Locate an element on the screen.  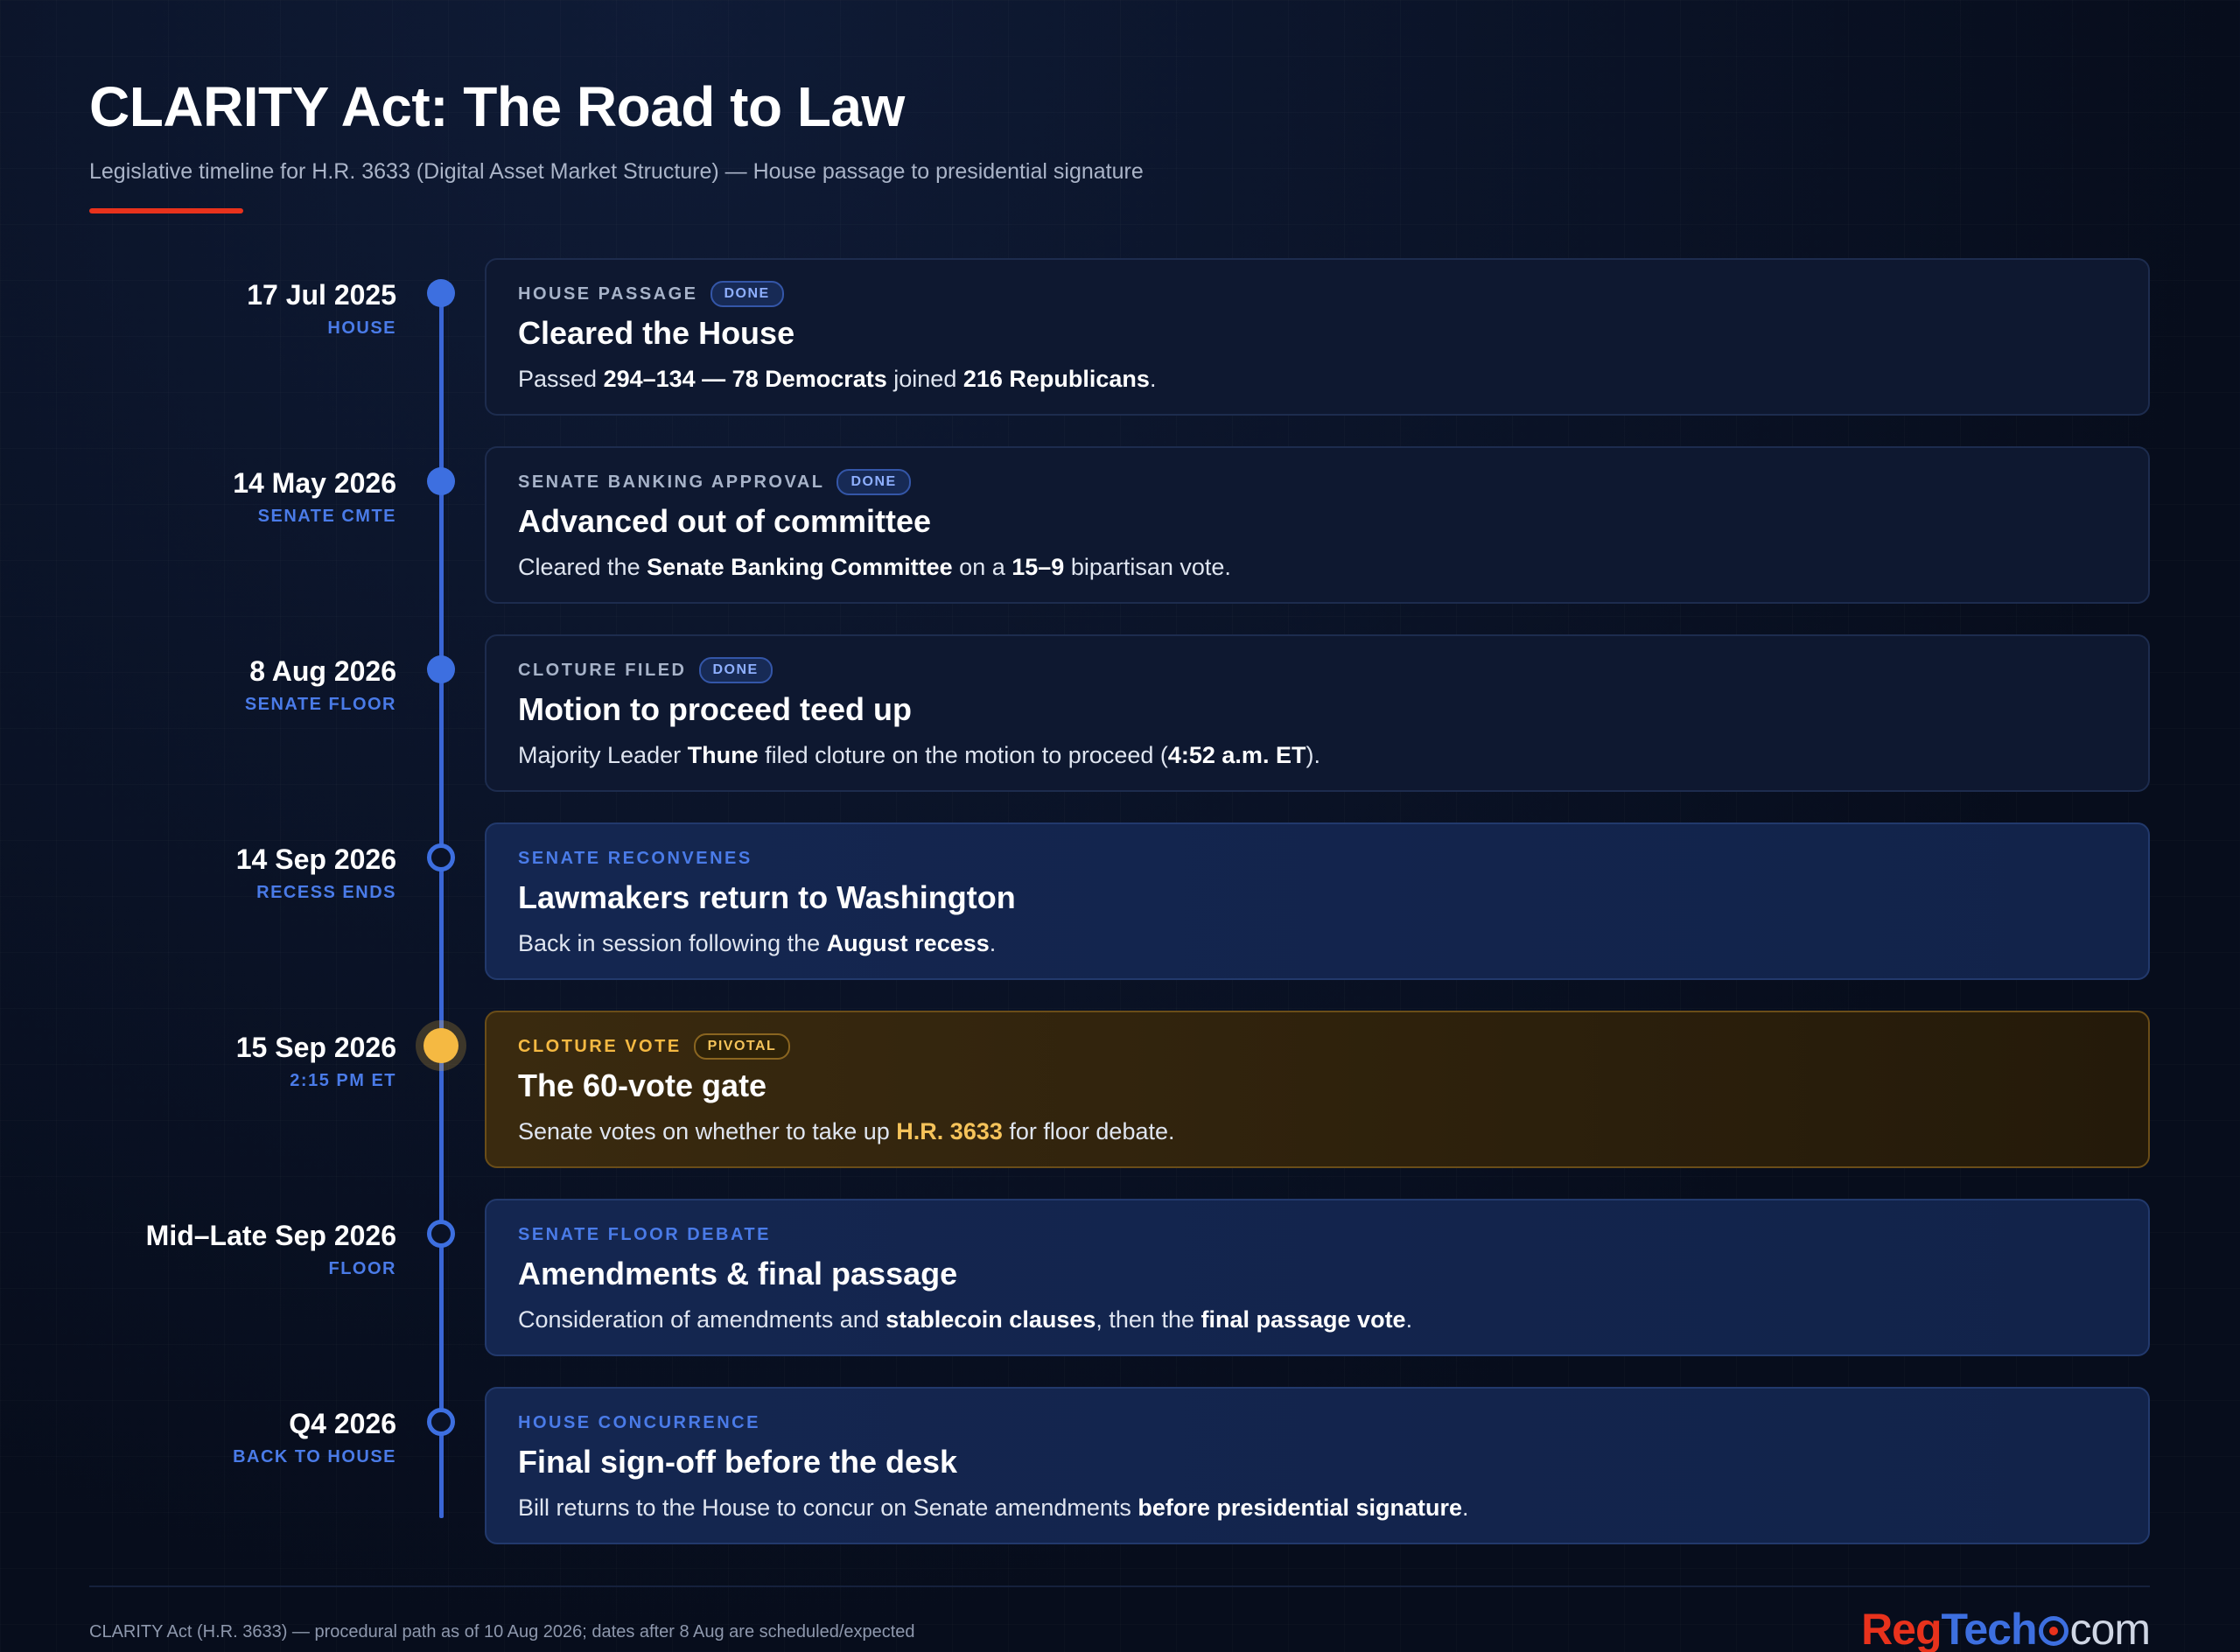
brand-com: com is located at coordinates (2110, 1628).